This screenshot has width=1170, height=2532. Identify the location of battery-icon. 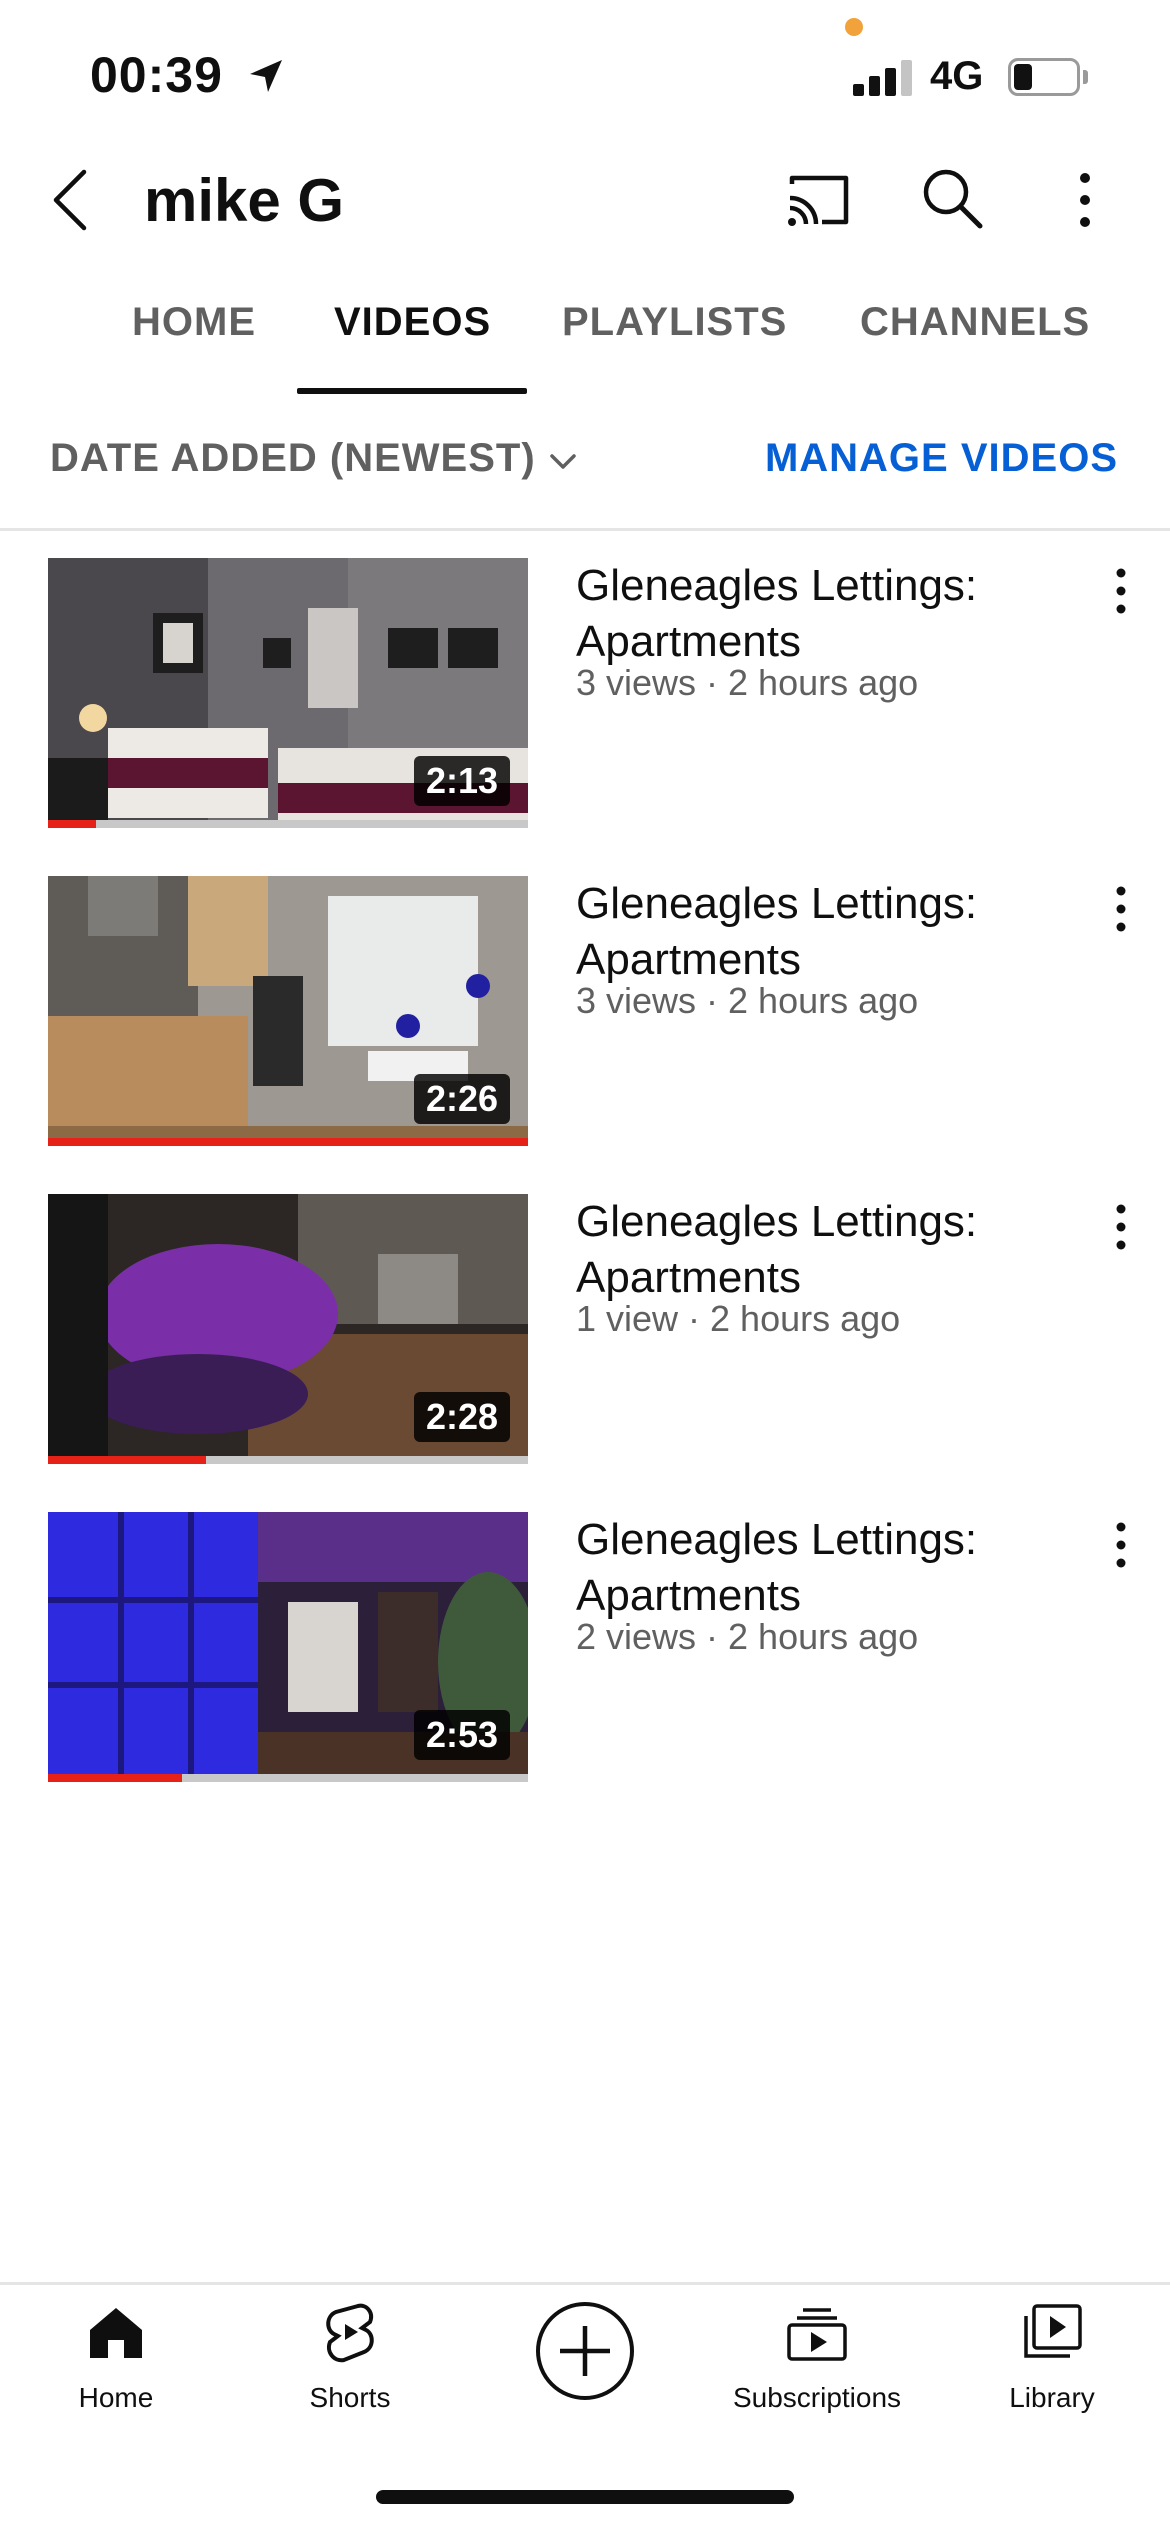
(1048, 77).